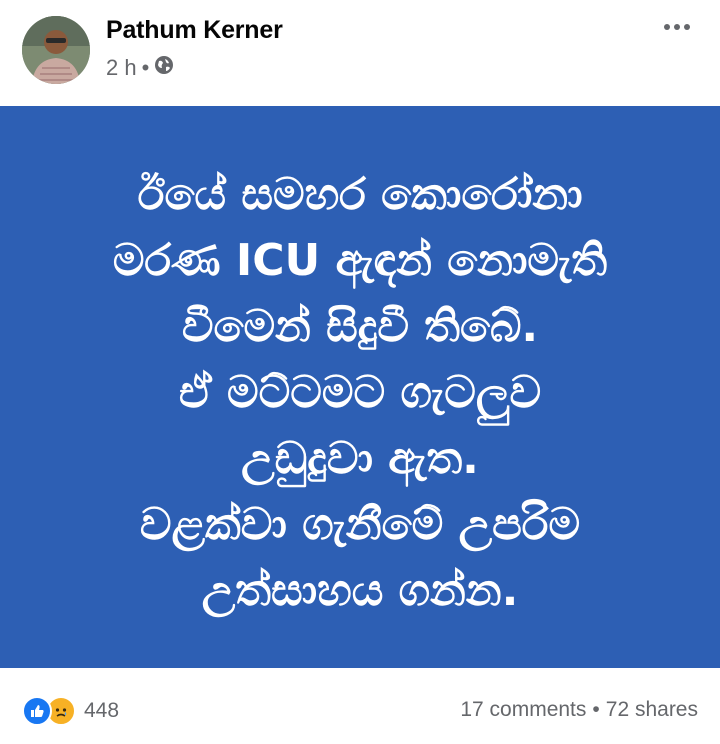  Describe the element at coordinates (102, 710) in the screenshot. I see `reaction-count: 448` at that location.